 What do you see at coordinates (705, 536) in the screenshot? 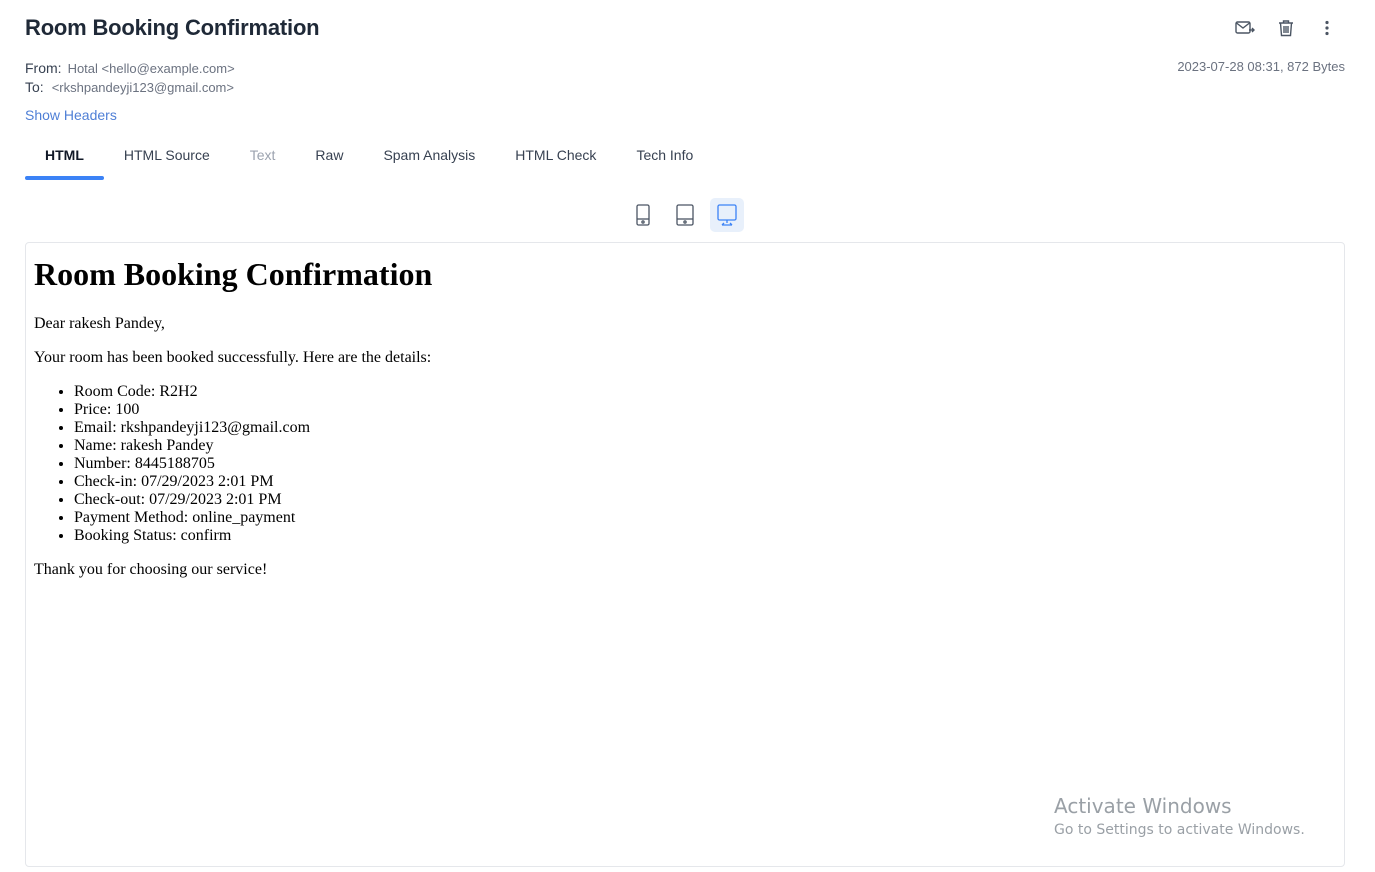
I see `list-item: Booking Status: confirm` at bounding box center [705, 536].